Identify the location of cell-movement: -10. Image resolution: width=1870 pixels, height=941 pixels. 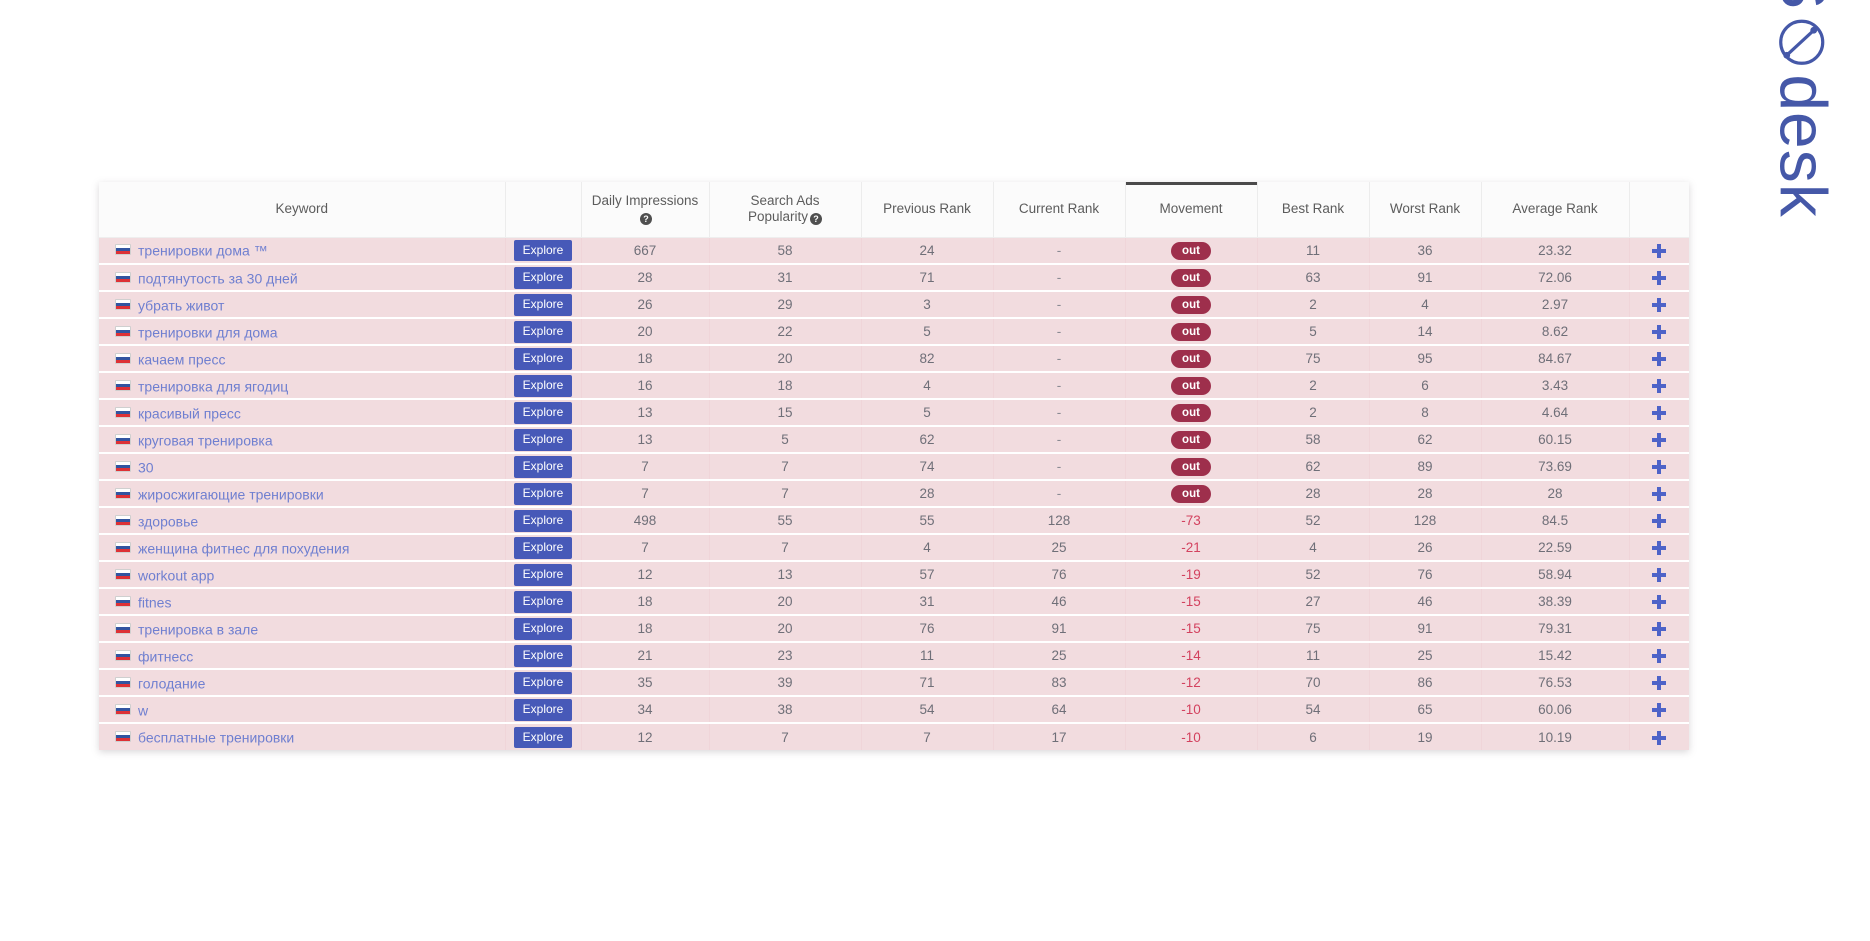
(1191, 710).